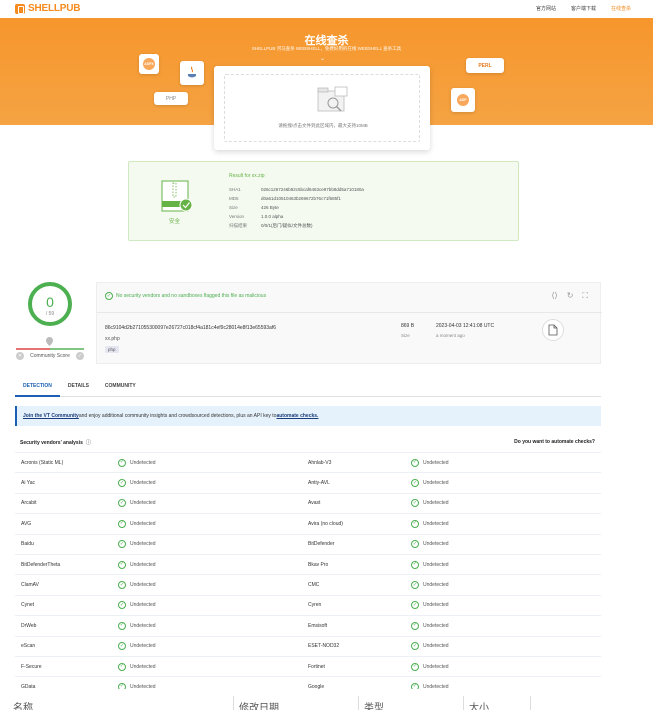 The width and height of the screenshot is (657, 710). I want to click on table-row: Baidu ✓ Undetected BitDefender ✓ Undetected, so click(308, 543).